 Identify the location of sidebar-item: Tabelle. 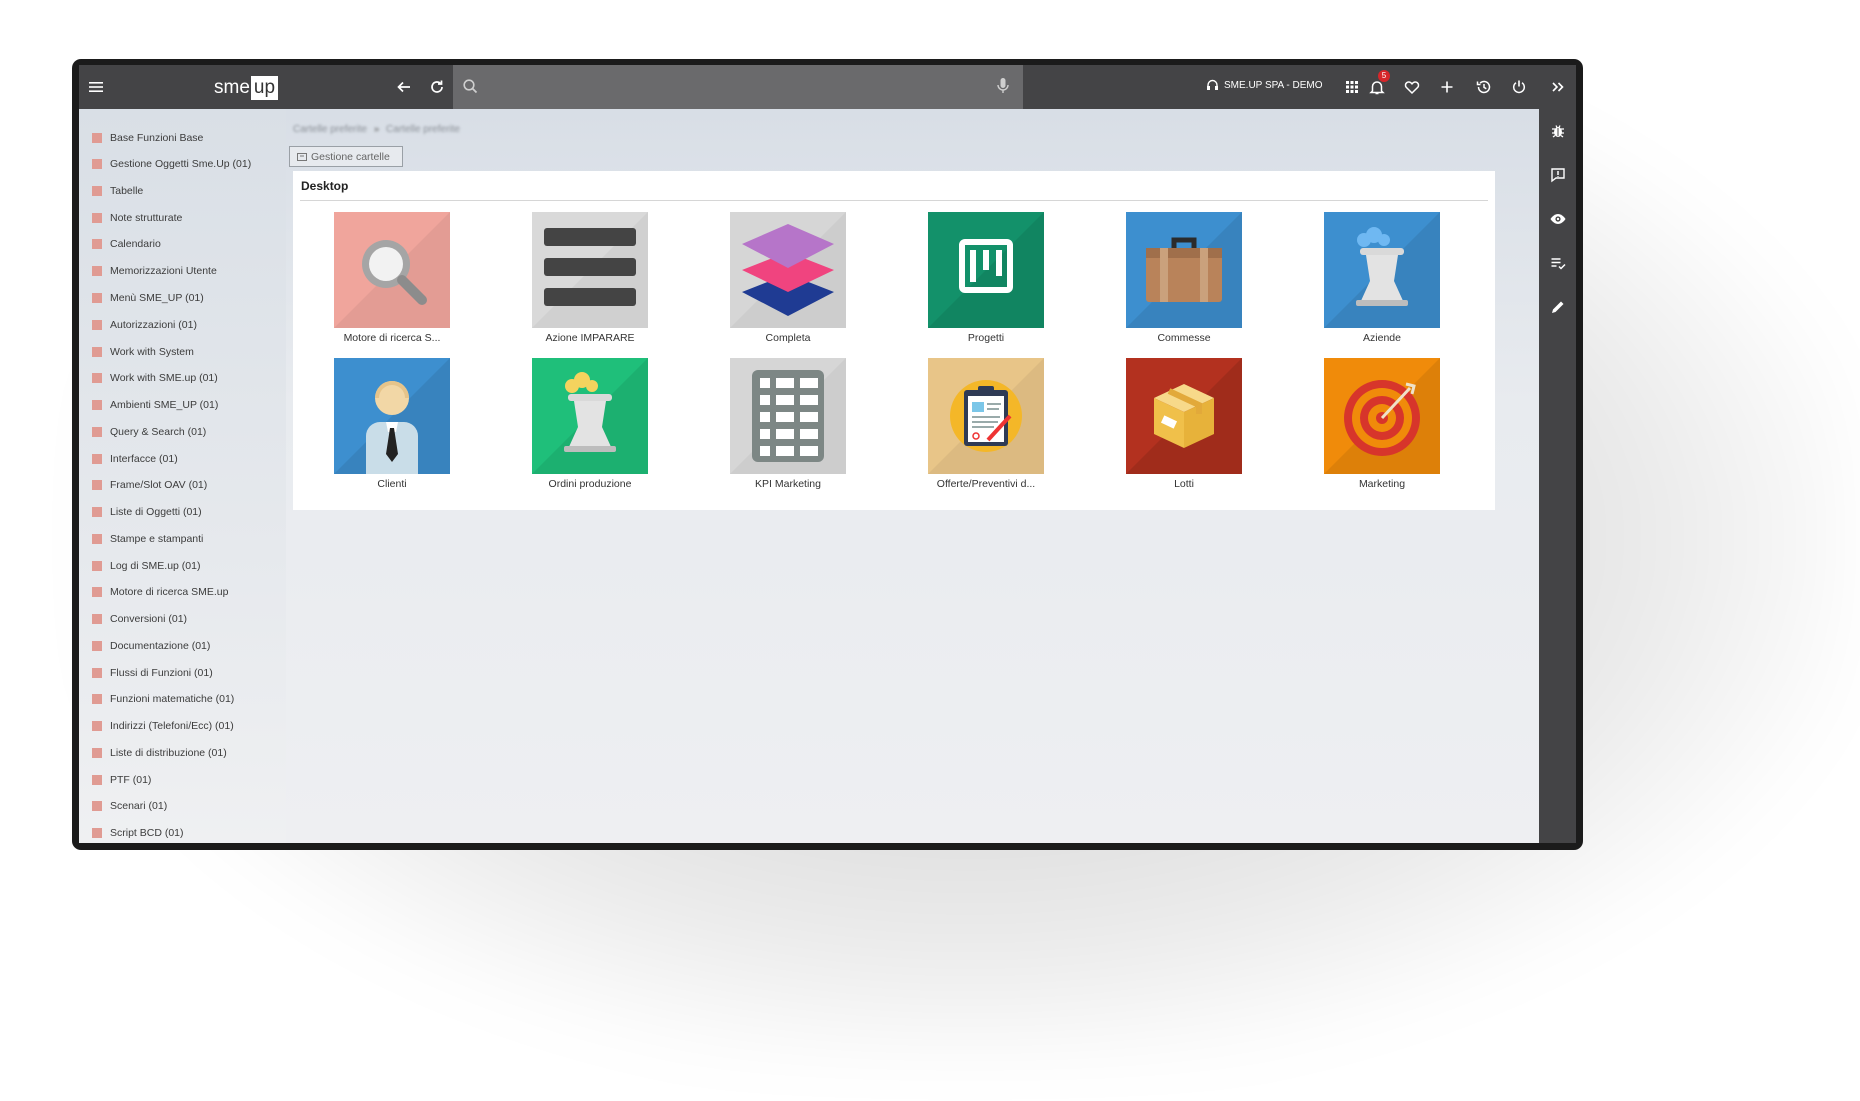
(117, 191).